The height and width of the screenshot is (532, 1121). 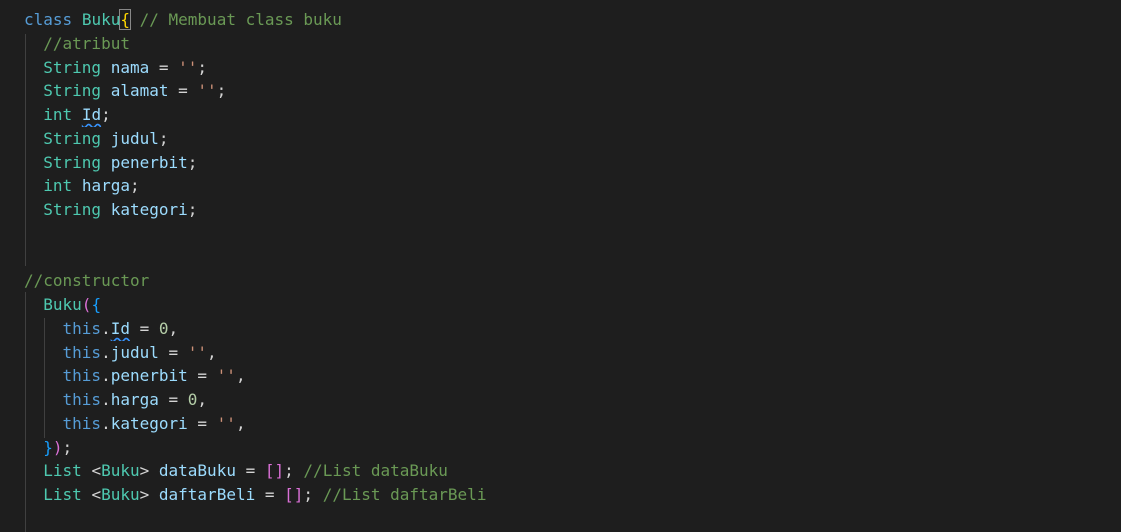 What do you see at coordinates (569, 163) in the screenshot?
I see `code-line-7: String penerbit;` at bounding box center [569, 163].